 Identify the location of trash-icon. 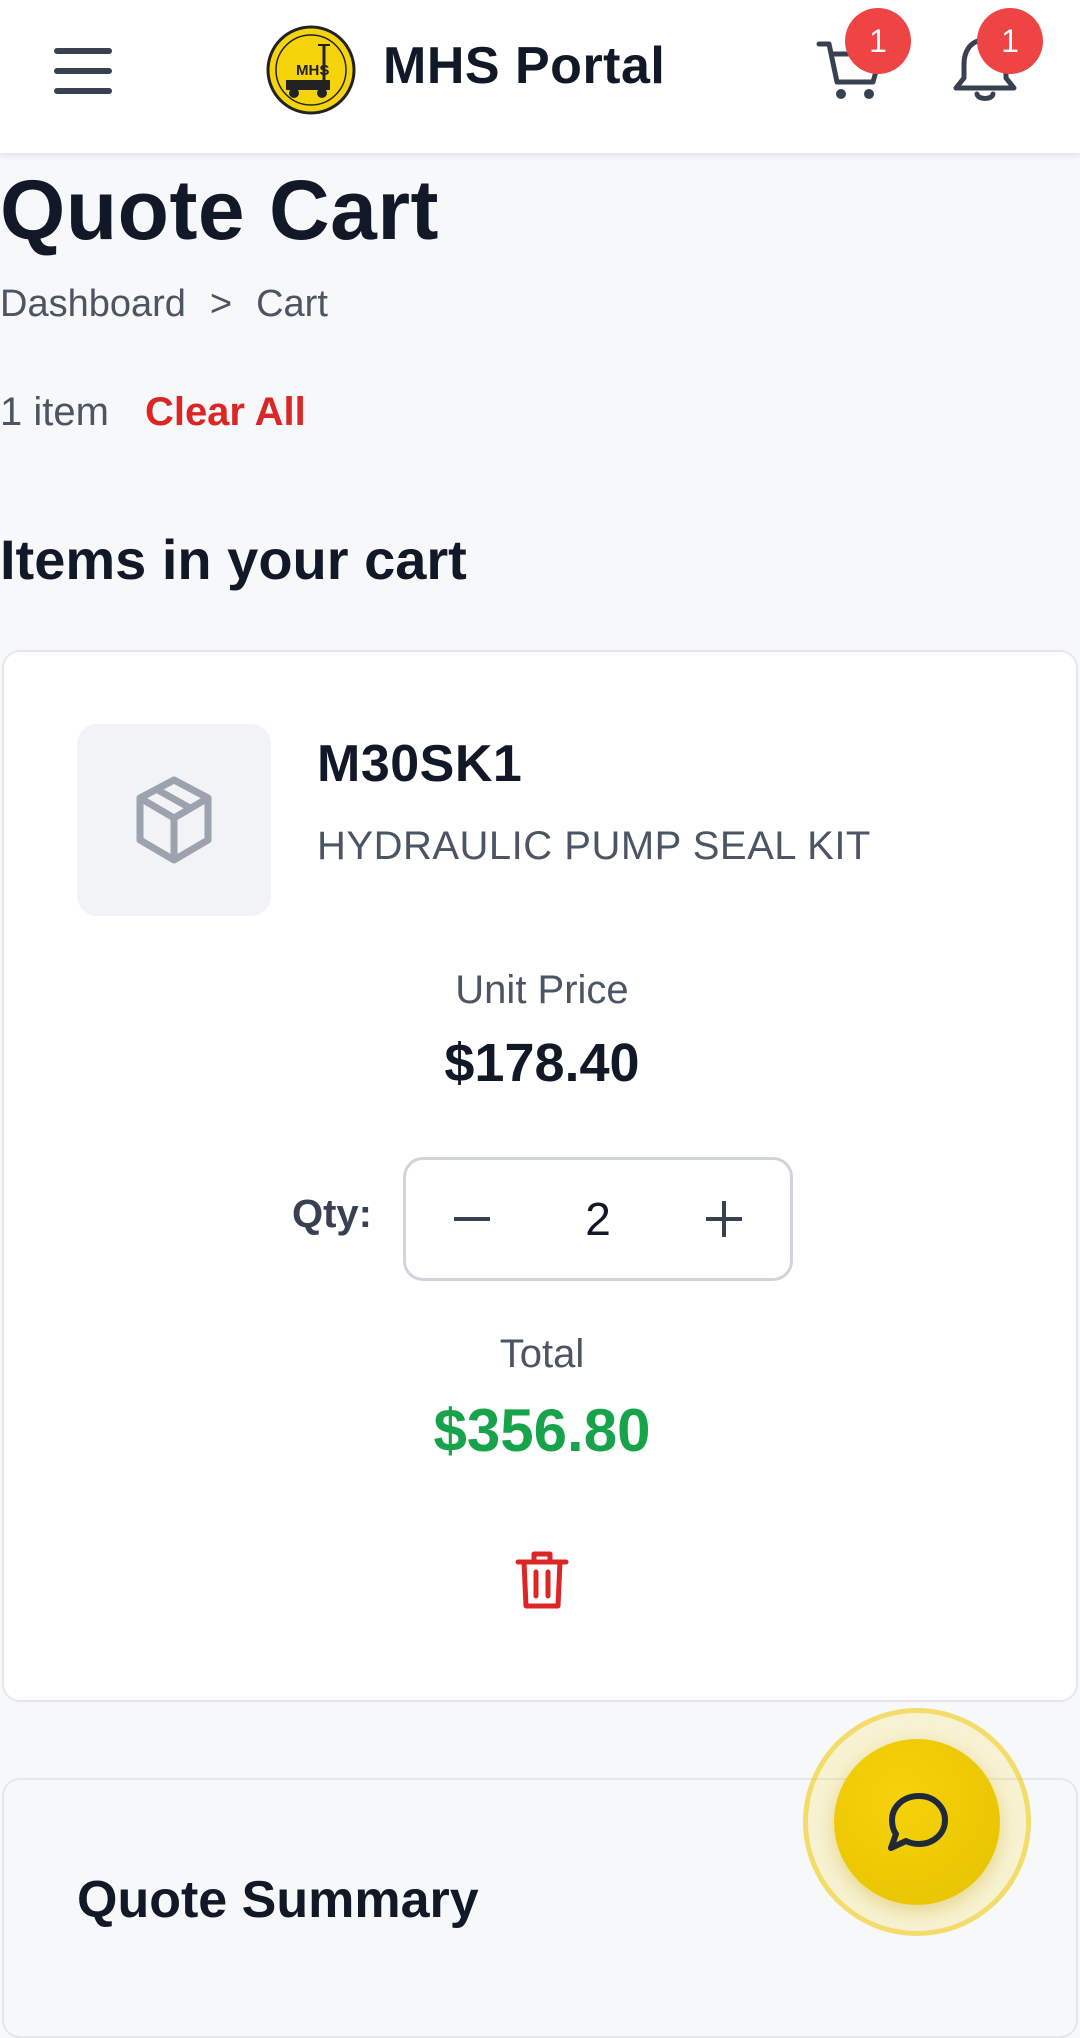
(542, 1580).